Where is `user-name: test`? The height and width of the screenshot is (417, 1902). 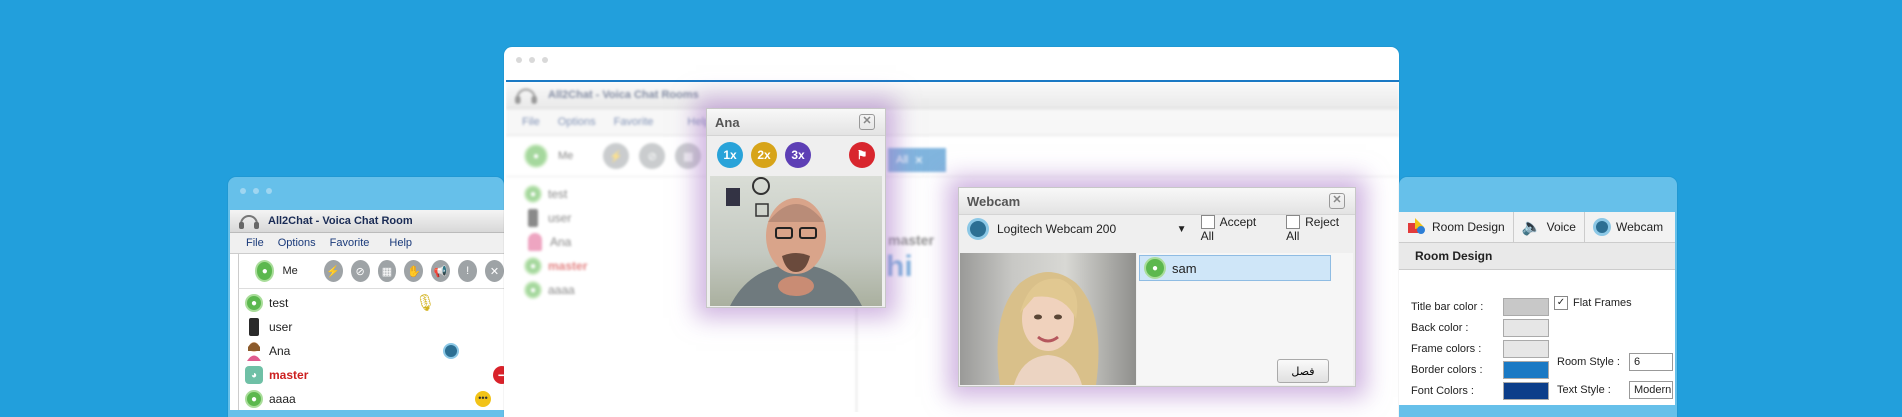 user-name: test is located at coordinates (558, 194).